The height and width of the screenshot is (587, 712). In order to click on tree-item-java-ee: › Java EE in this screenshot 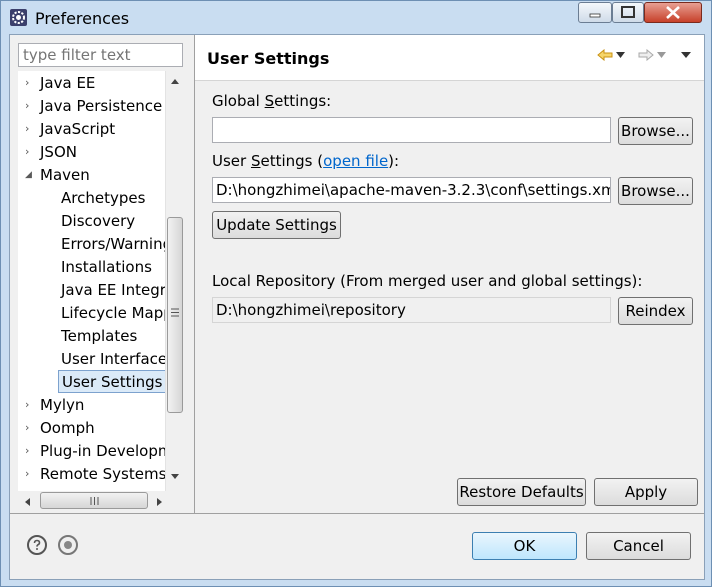, I will do `click(60, 83)`.